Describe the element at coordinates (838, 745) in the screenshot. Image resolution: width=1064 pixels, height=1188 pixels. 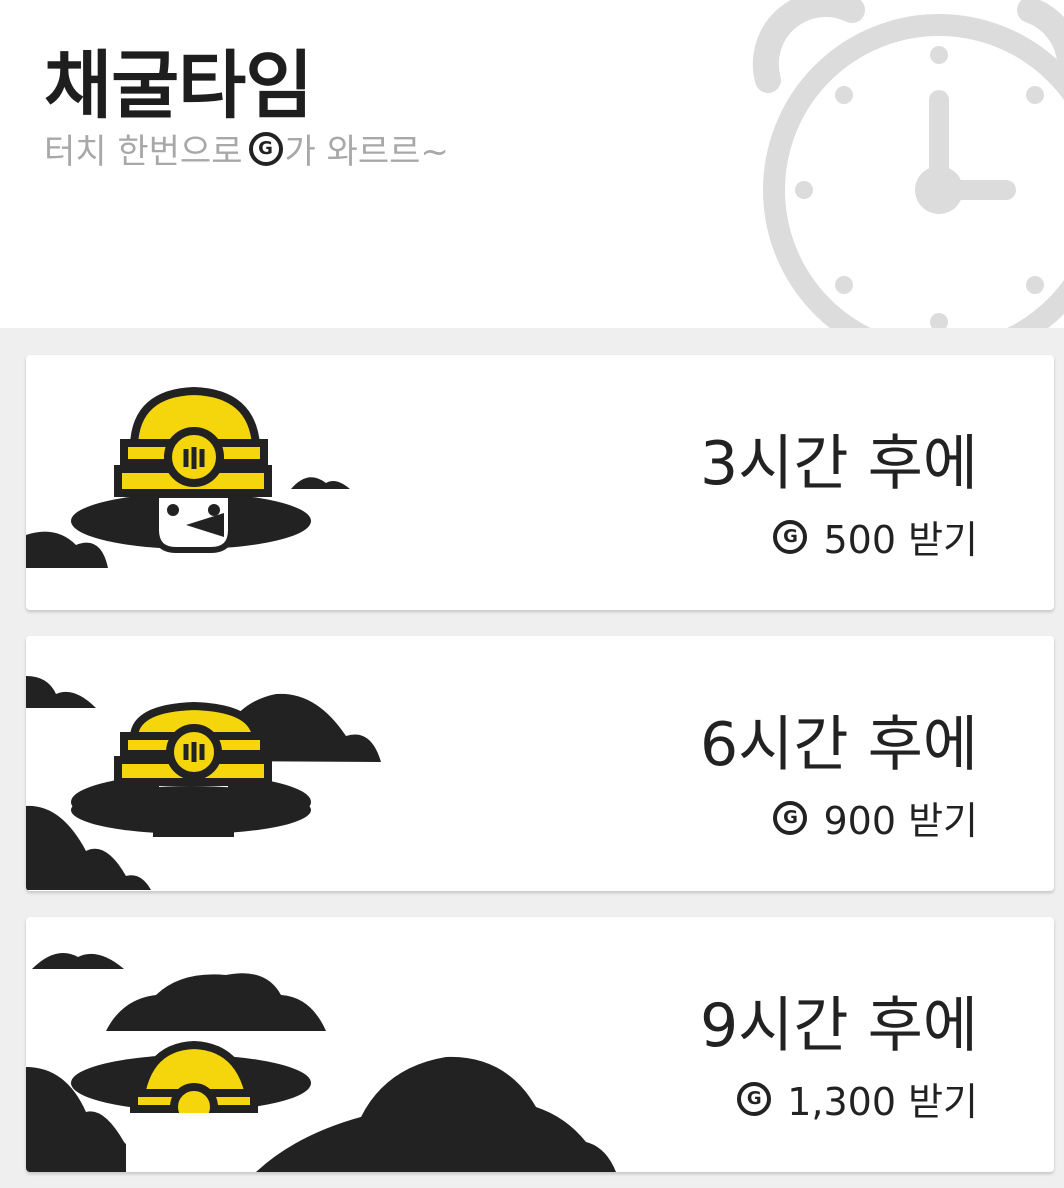
I see `card-hours-label: 6시간 후에` at that location.